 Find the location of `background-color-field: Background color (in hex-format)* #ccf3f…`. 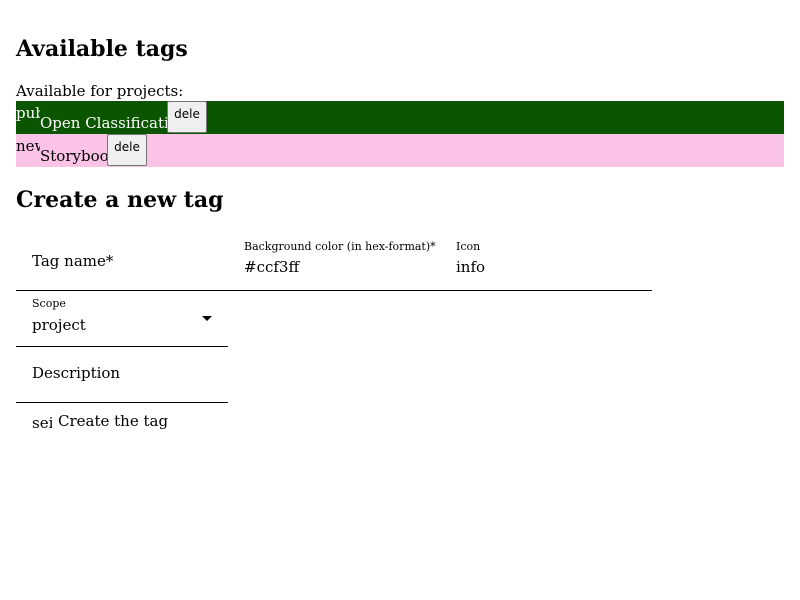

background-color-field: Background color (in hex-format)* #ccf3f… is located at coordinates (344, 260).